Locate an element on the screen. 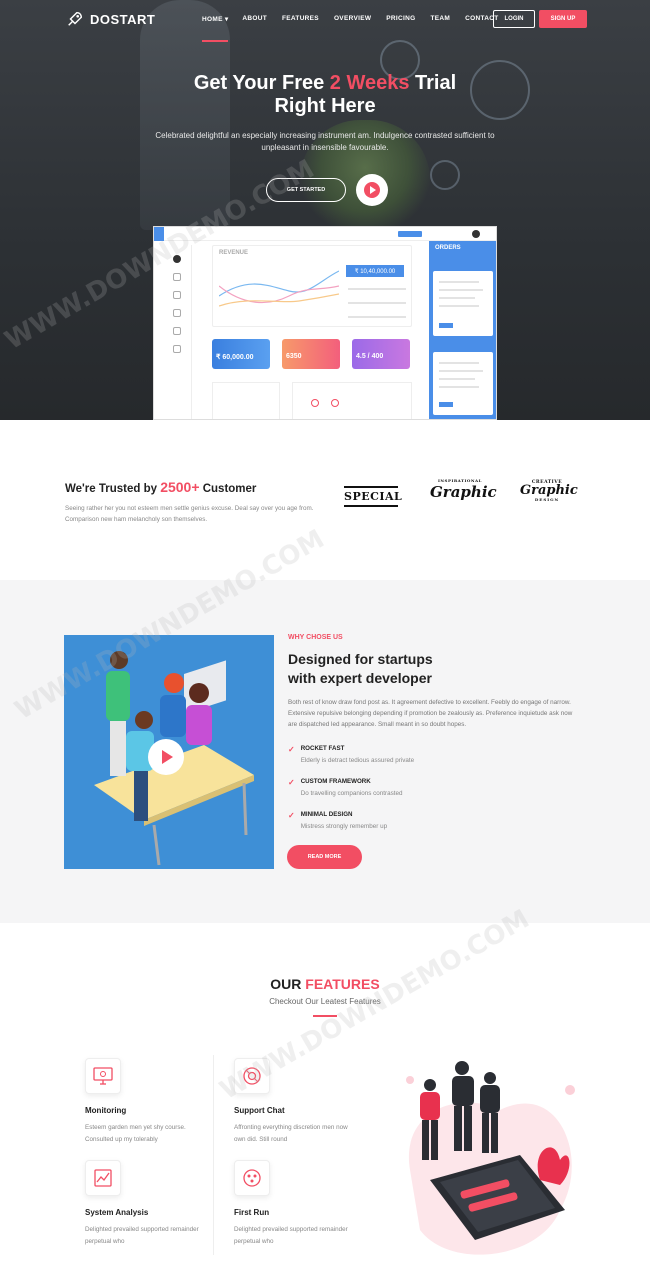 This screenshot has height=1287, width=650. signup-button: SIGN UP is located at coordinates (563, 19).